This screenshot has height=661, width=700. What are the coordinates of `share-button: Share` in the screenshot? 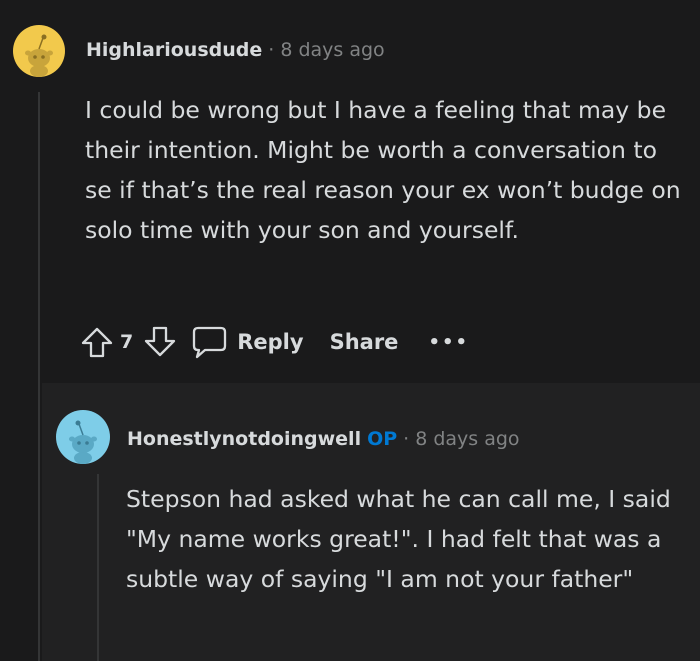 It's located at (364, 342).